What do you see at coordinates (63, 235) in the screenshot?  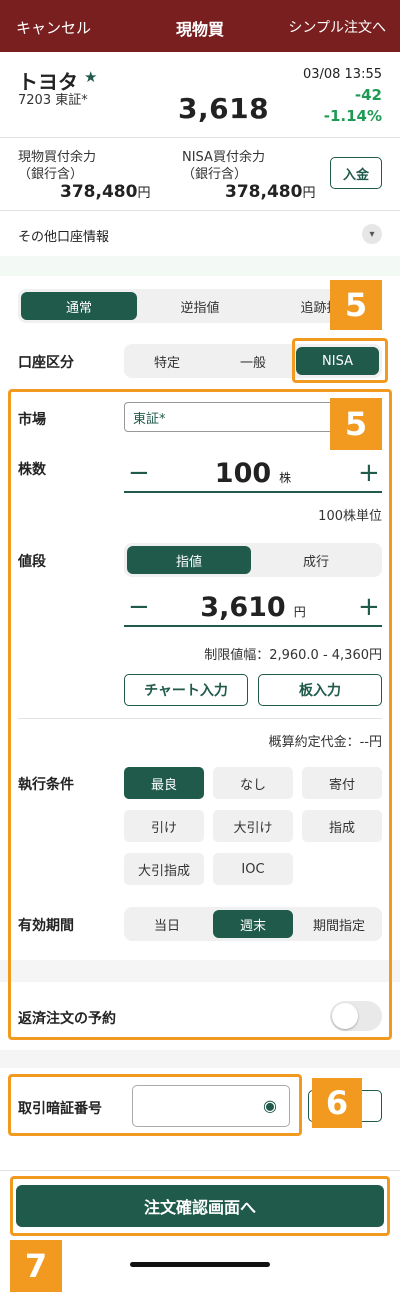 I see `other-account-info: その他口座情報` at bounding box center [63, 235].